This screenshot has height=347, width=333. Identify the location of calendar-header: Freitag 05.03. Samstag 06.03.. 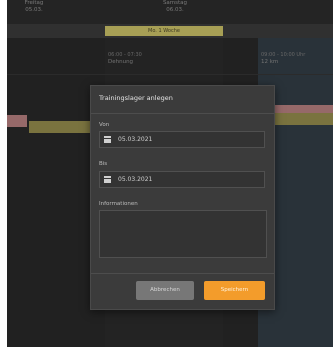
(170, 12).